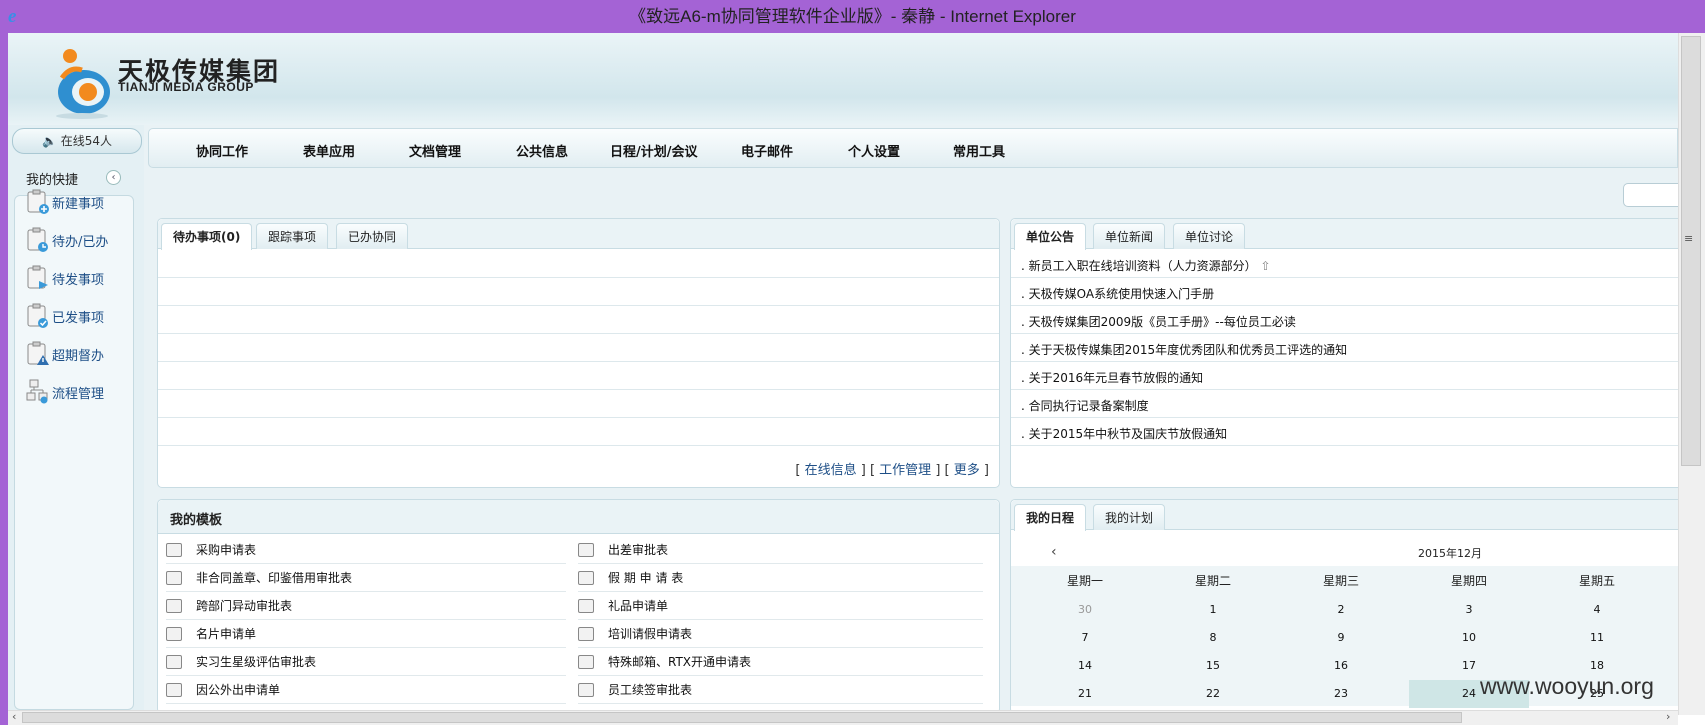 This screenshot has width=1705, height=725. What do you see at coordinates (780, 578) in the screenshot?
I see `template-item: 假 期 申 请 表` at bounding box center [780, 578].